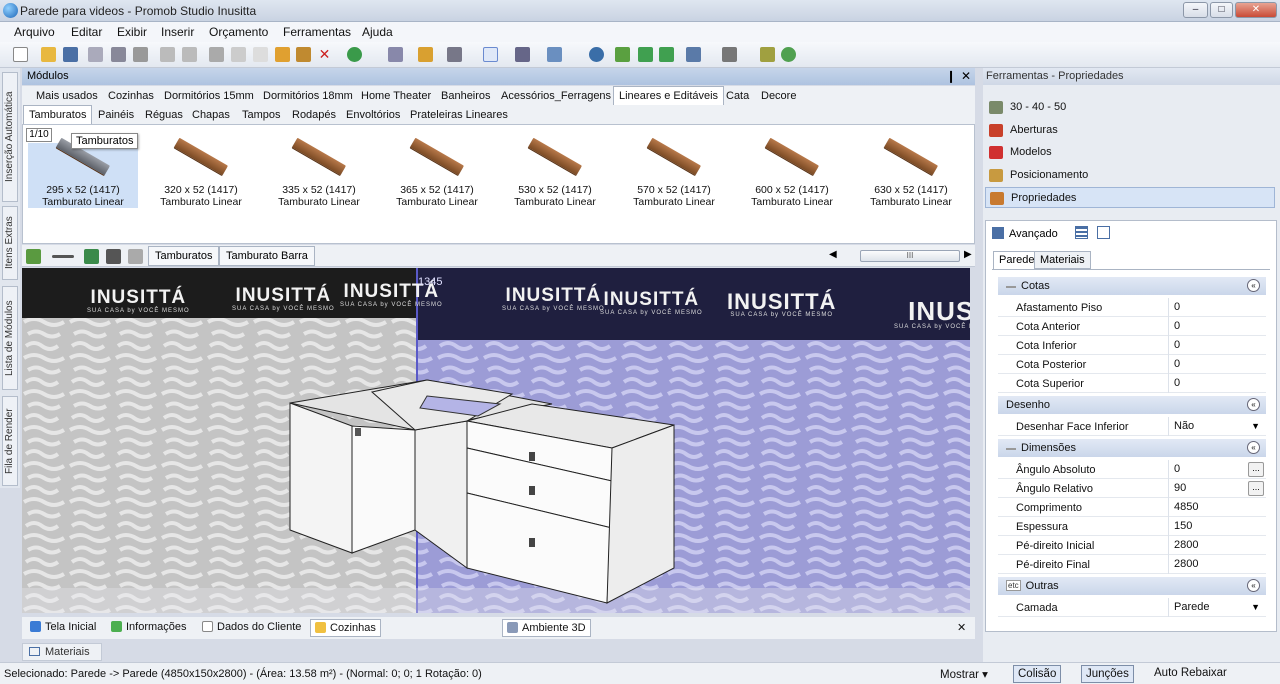 This screenshot has width=1280, height=684. What do you see at coordinates (1081, 232) in the screenshot?
I see `categorized-view-icon` at bounding box center [1081, 232].